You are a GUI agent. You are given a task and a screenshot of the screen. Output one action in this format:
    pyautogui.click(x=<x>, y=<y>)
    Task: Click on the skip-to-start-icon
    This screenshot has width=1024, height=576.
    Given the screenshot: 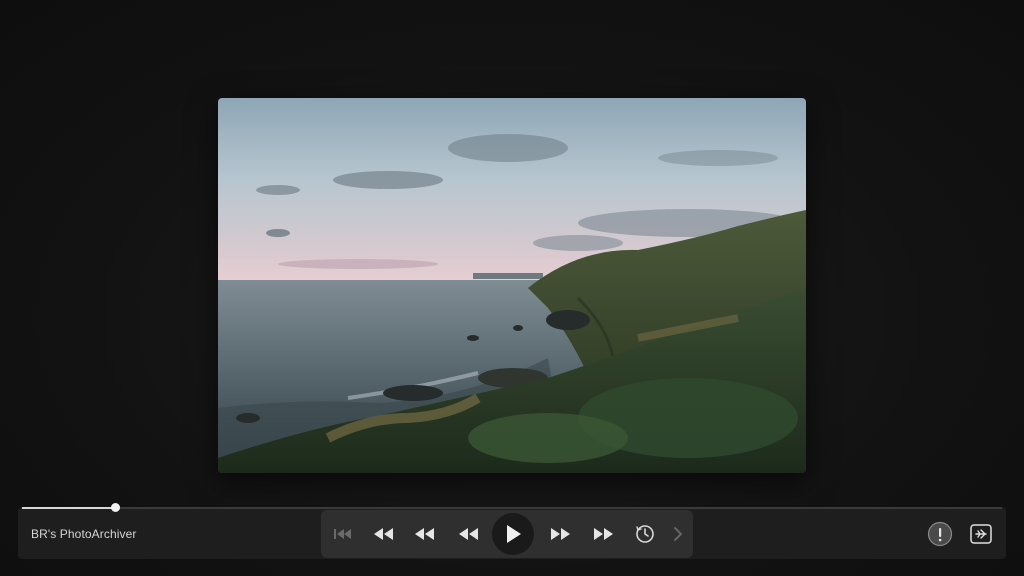 What is the action you would take?
    pyautogui.click(x=342, y=534)
    